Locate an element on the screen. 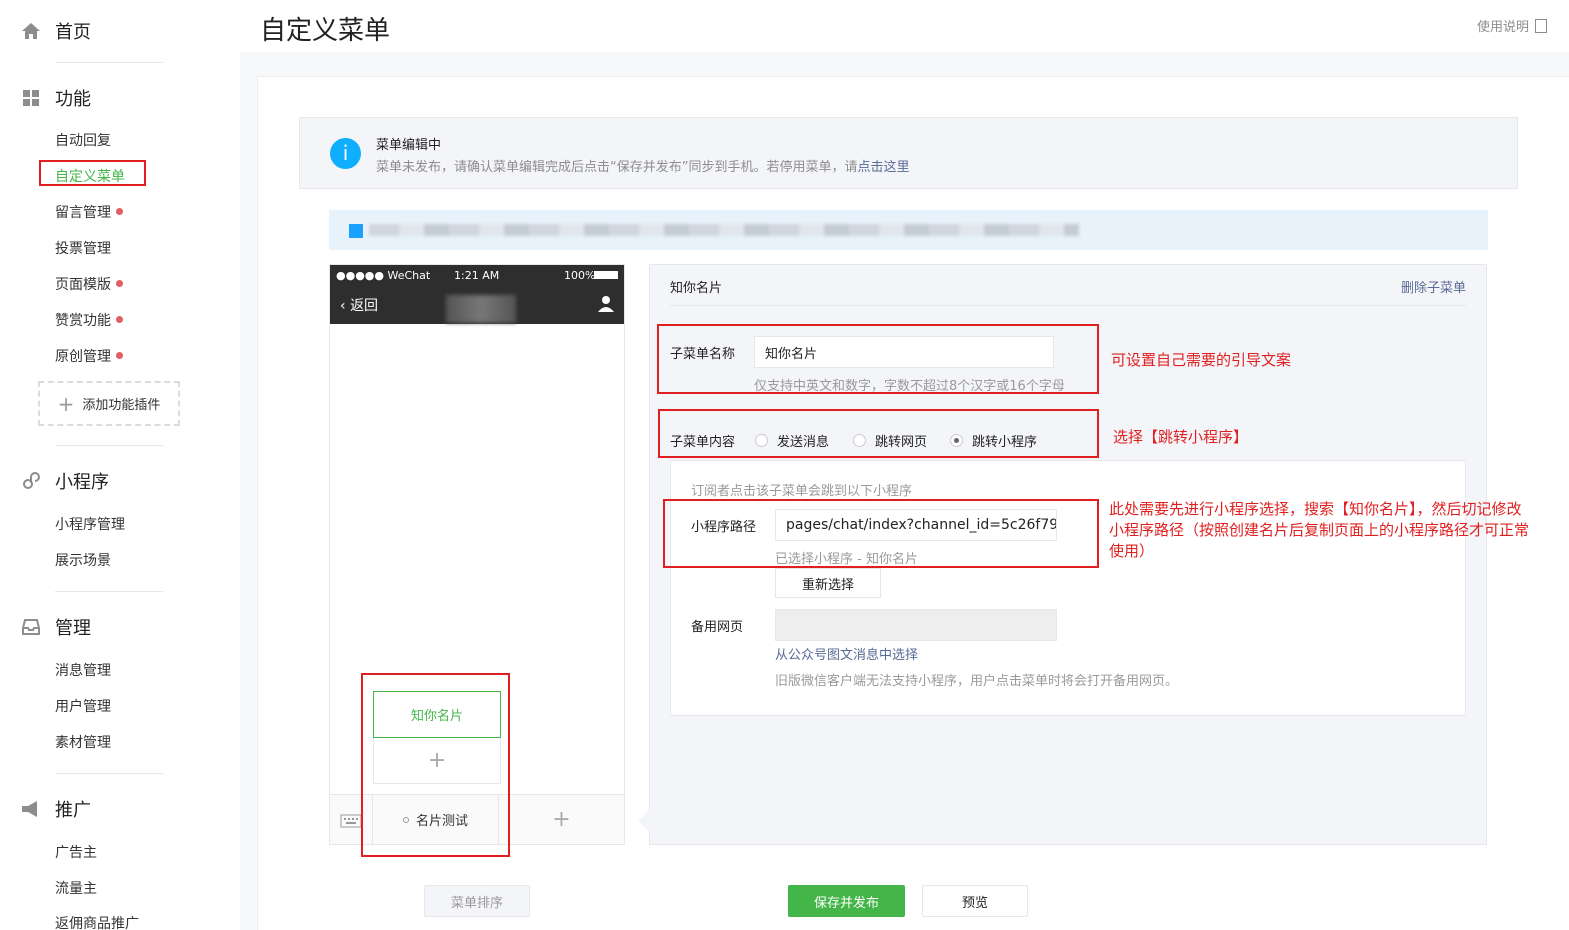 The height and width of the screenshot is (930, 1569). user-icon is located at coordinates (606, 304).